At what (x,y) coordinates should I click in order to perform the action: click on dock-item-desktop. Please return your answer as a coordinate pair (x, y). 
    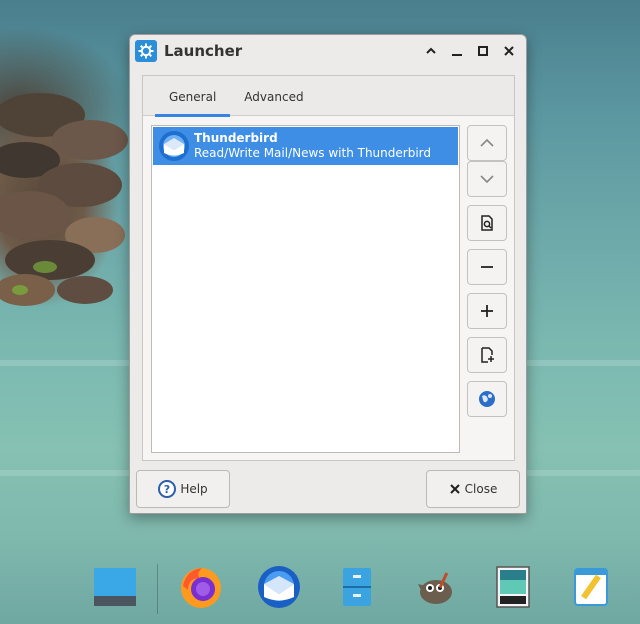
    Looking at the image, I should click on (115, 587).